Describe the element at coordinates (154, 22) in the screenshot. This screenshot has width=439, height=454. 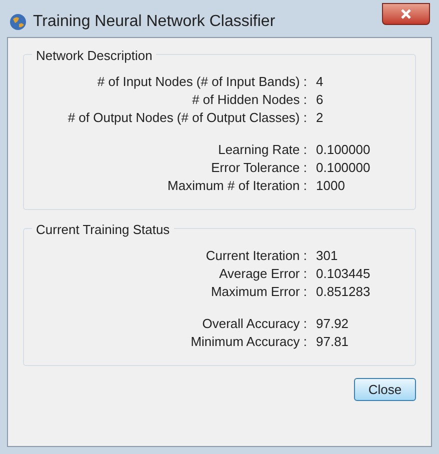
I see `window-title: Training Neural Network Classifier` at that location.